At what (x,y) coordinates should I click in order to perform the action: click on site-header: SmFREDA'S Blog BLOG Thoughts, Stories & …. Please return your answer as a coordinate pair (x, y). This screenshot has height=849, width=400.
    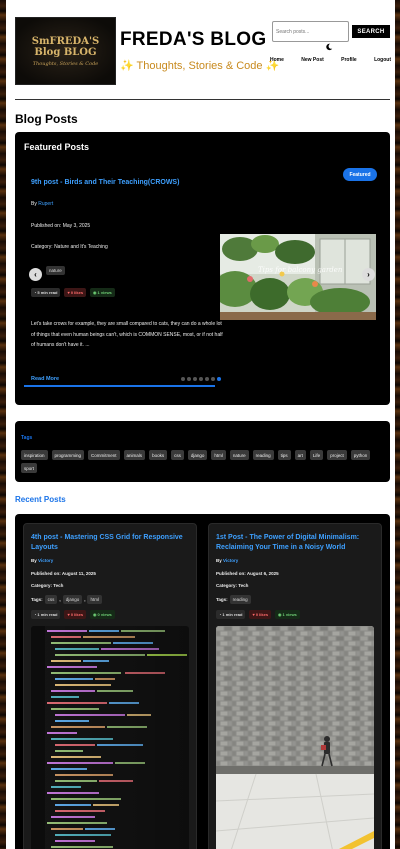
    Looking at the image, I should click on (203, 59).